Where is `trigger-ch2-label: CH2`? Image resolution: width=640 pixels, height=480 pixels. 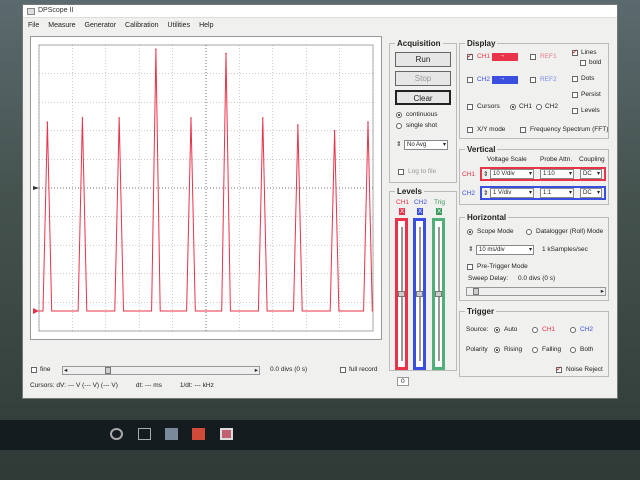 trigger-ch2-label: CH2 is located at coordinates (587, 329).